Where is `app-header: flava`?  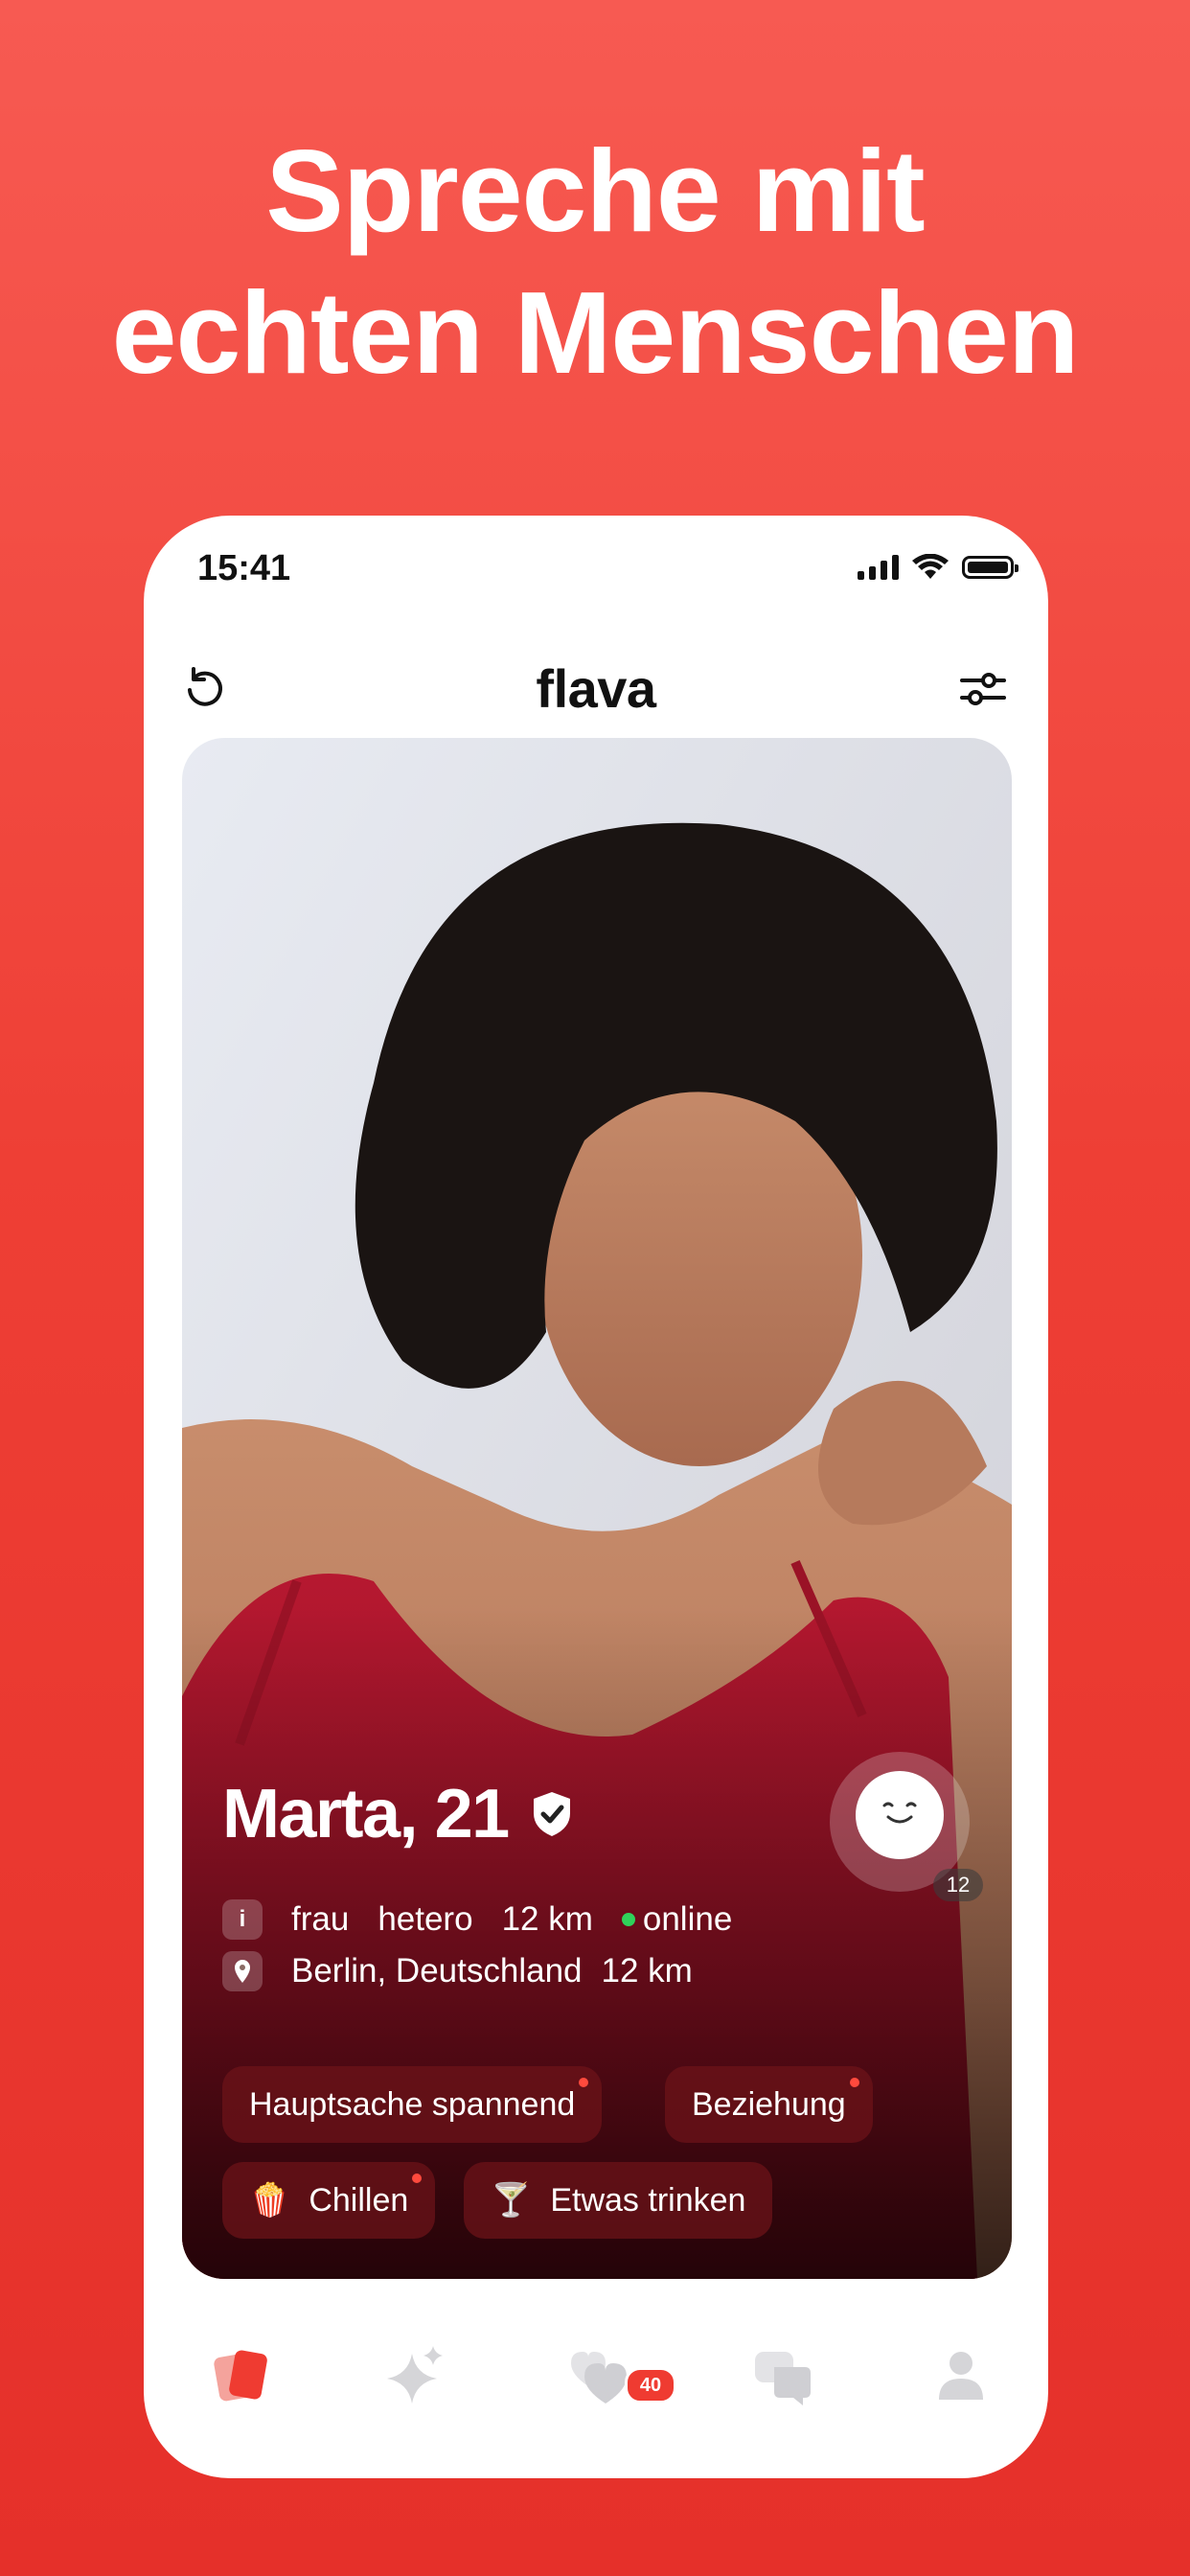
app-header: flava is located at coordinates (596, 688).